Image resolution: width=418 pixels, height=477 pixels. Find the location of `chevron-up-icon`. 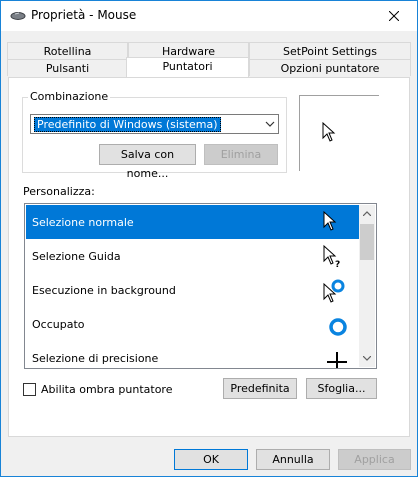

chevron-up-icon is located at coordinates (367, 213).